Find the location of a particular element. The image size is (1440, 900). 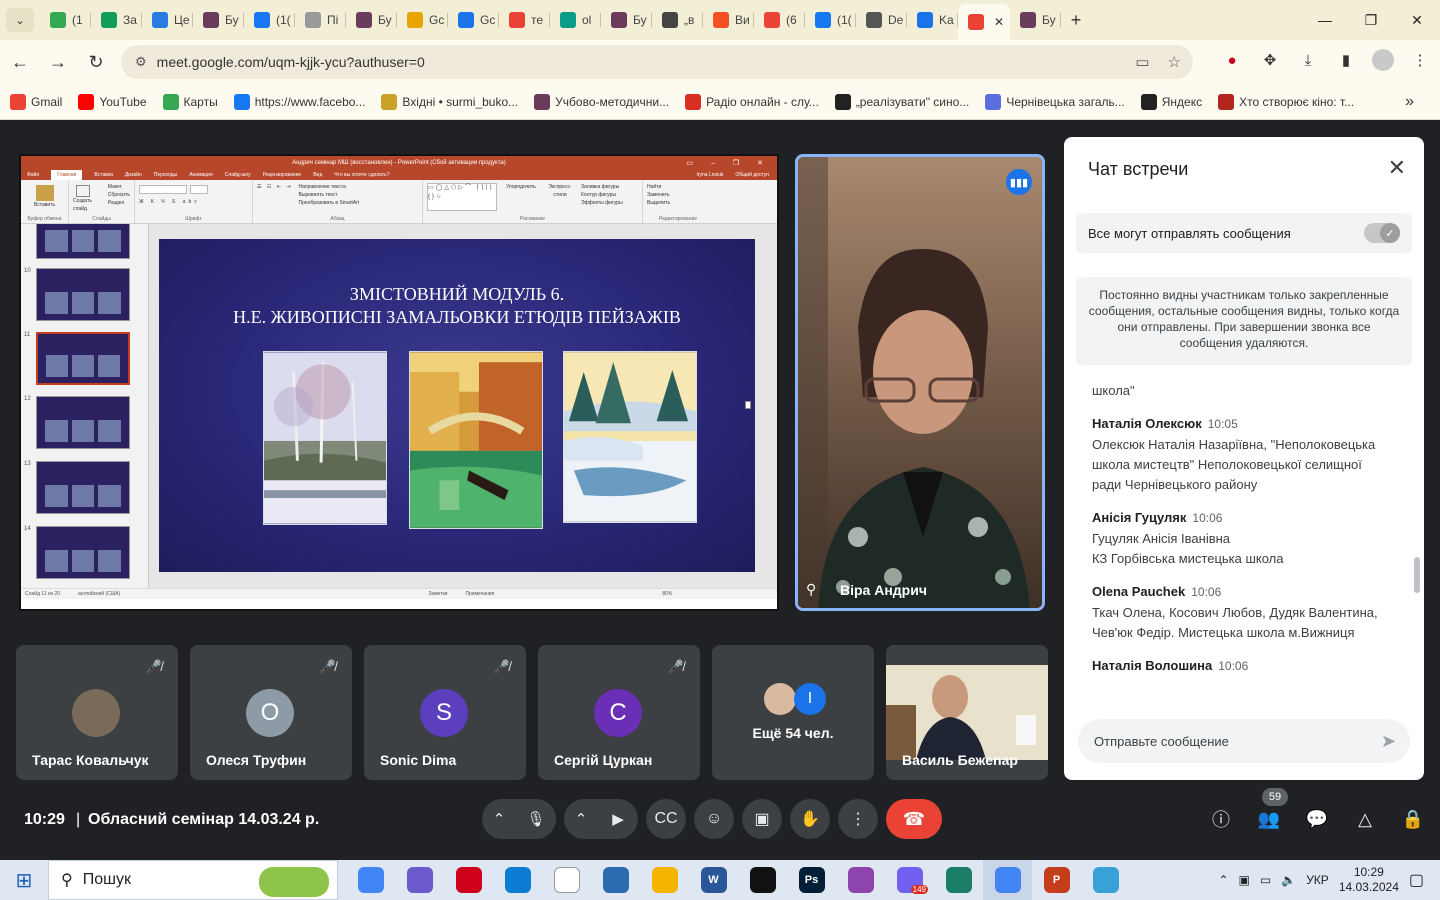

taskbar-search: ⚲ Пошук is located at coordinates (193, 880).